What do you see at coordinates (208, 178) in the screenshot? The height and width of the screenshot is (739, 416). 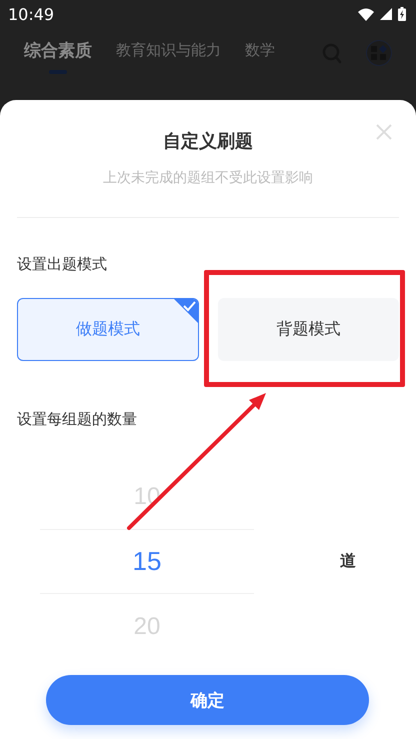 I see `dialog-subtitle: 上次未完成的题组不受此设置影响` at bounding box center [208, 178].